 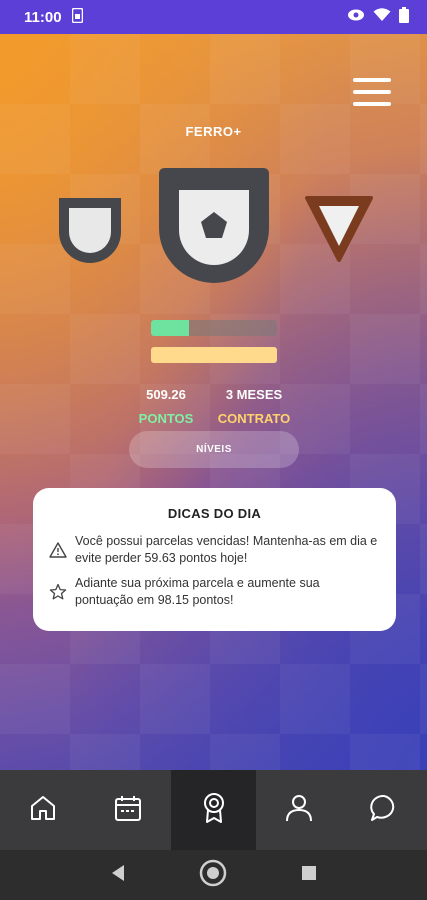 I want to click on bottom-nav, so click(x=213, y=810).